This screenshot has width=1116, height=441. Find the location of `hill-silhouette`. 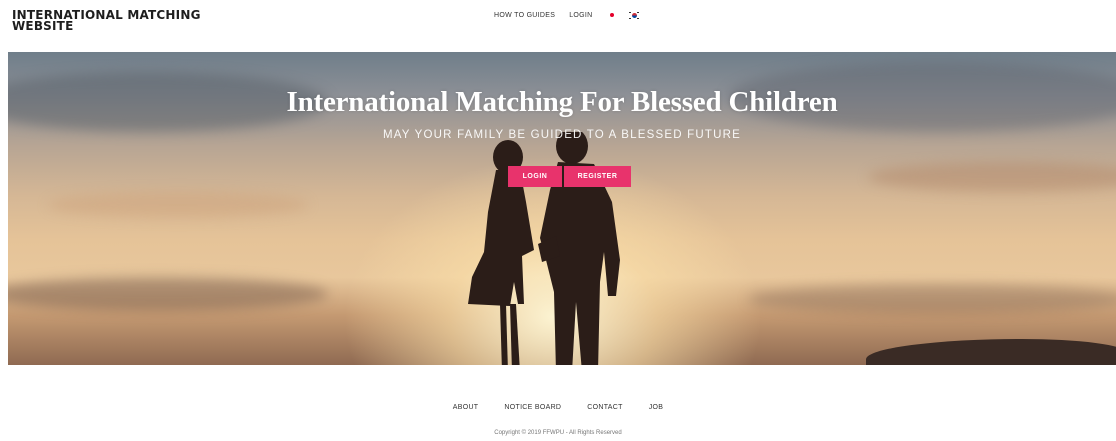

hill-silhouette is located at coordinates (991, 352).